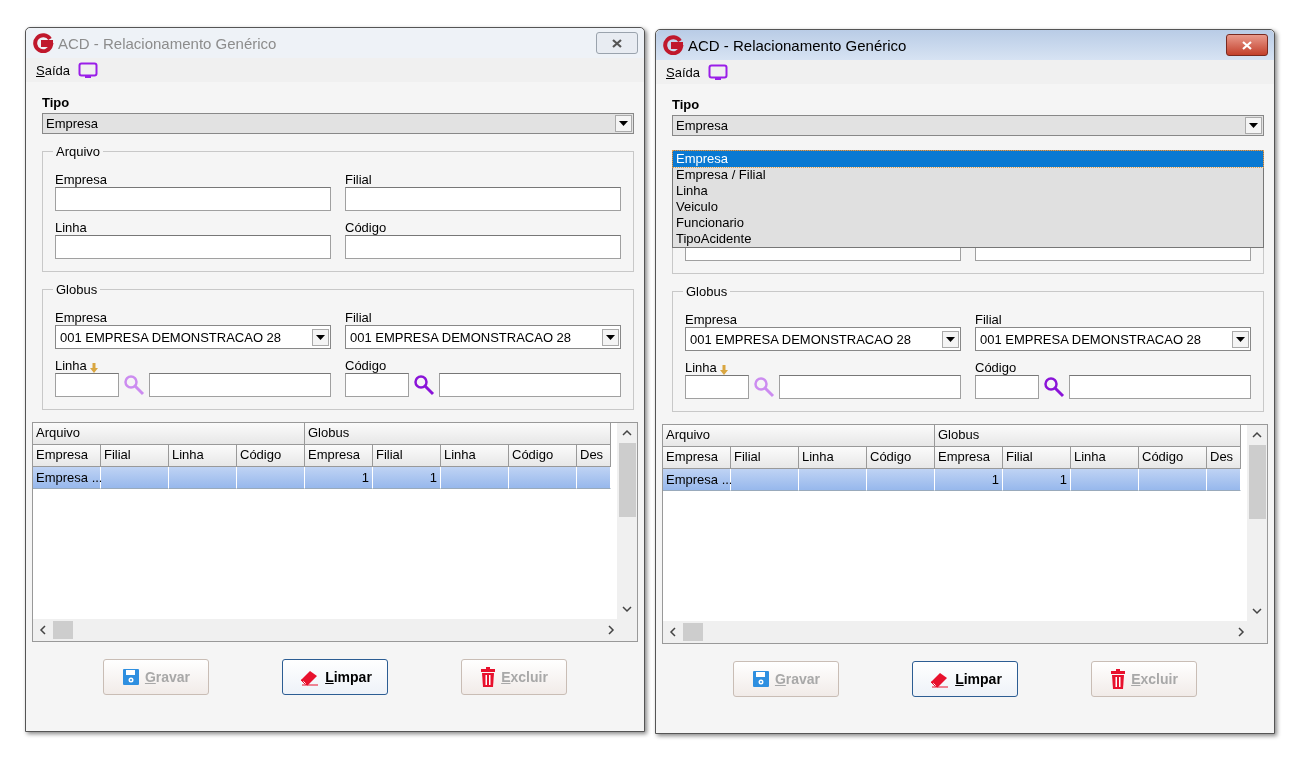 This screenshot has height=757, width=1296. Describe the element at coordinates (358, 317) in the screenshot. I see `field-label: Filial` at that location.